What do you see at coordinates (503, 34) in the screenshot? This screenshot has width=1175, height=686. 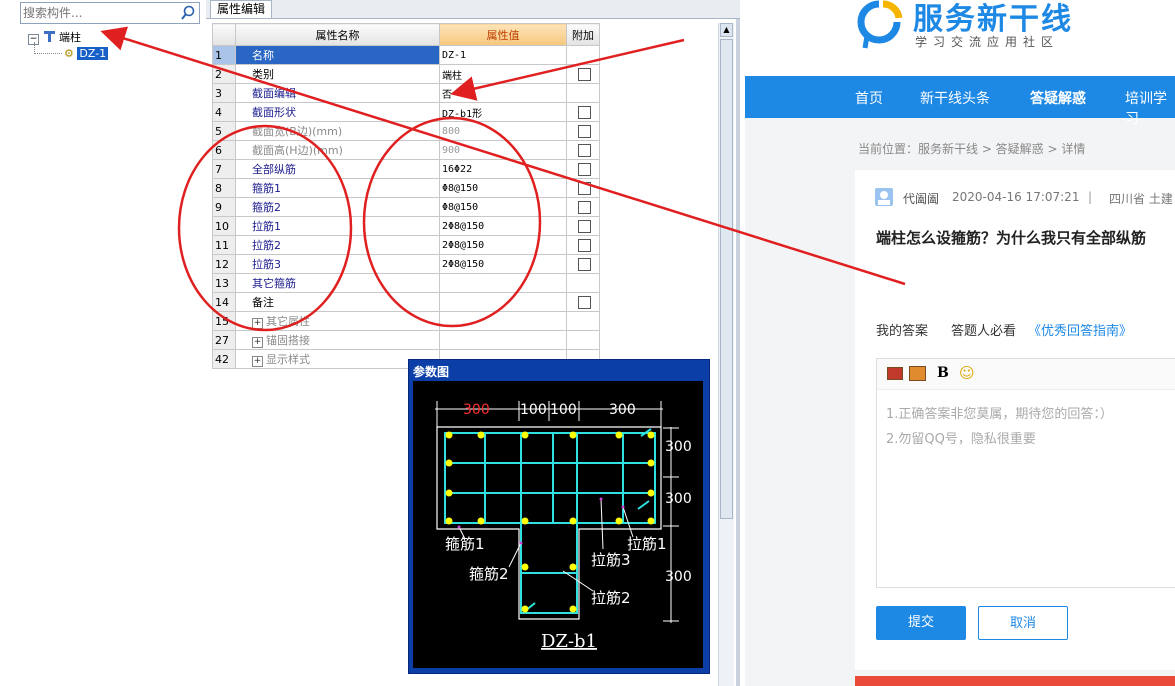 I see `header-value: 属性值` at bounding box center [503, 34].